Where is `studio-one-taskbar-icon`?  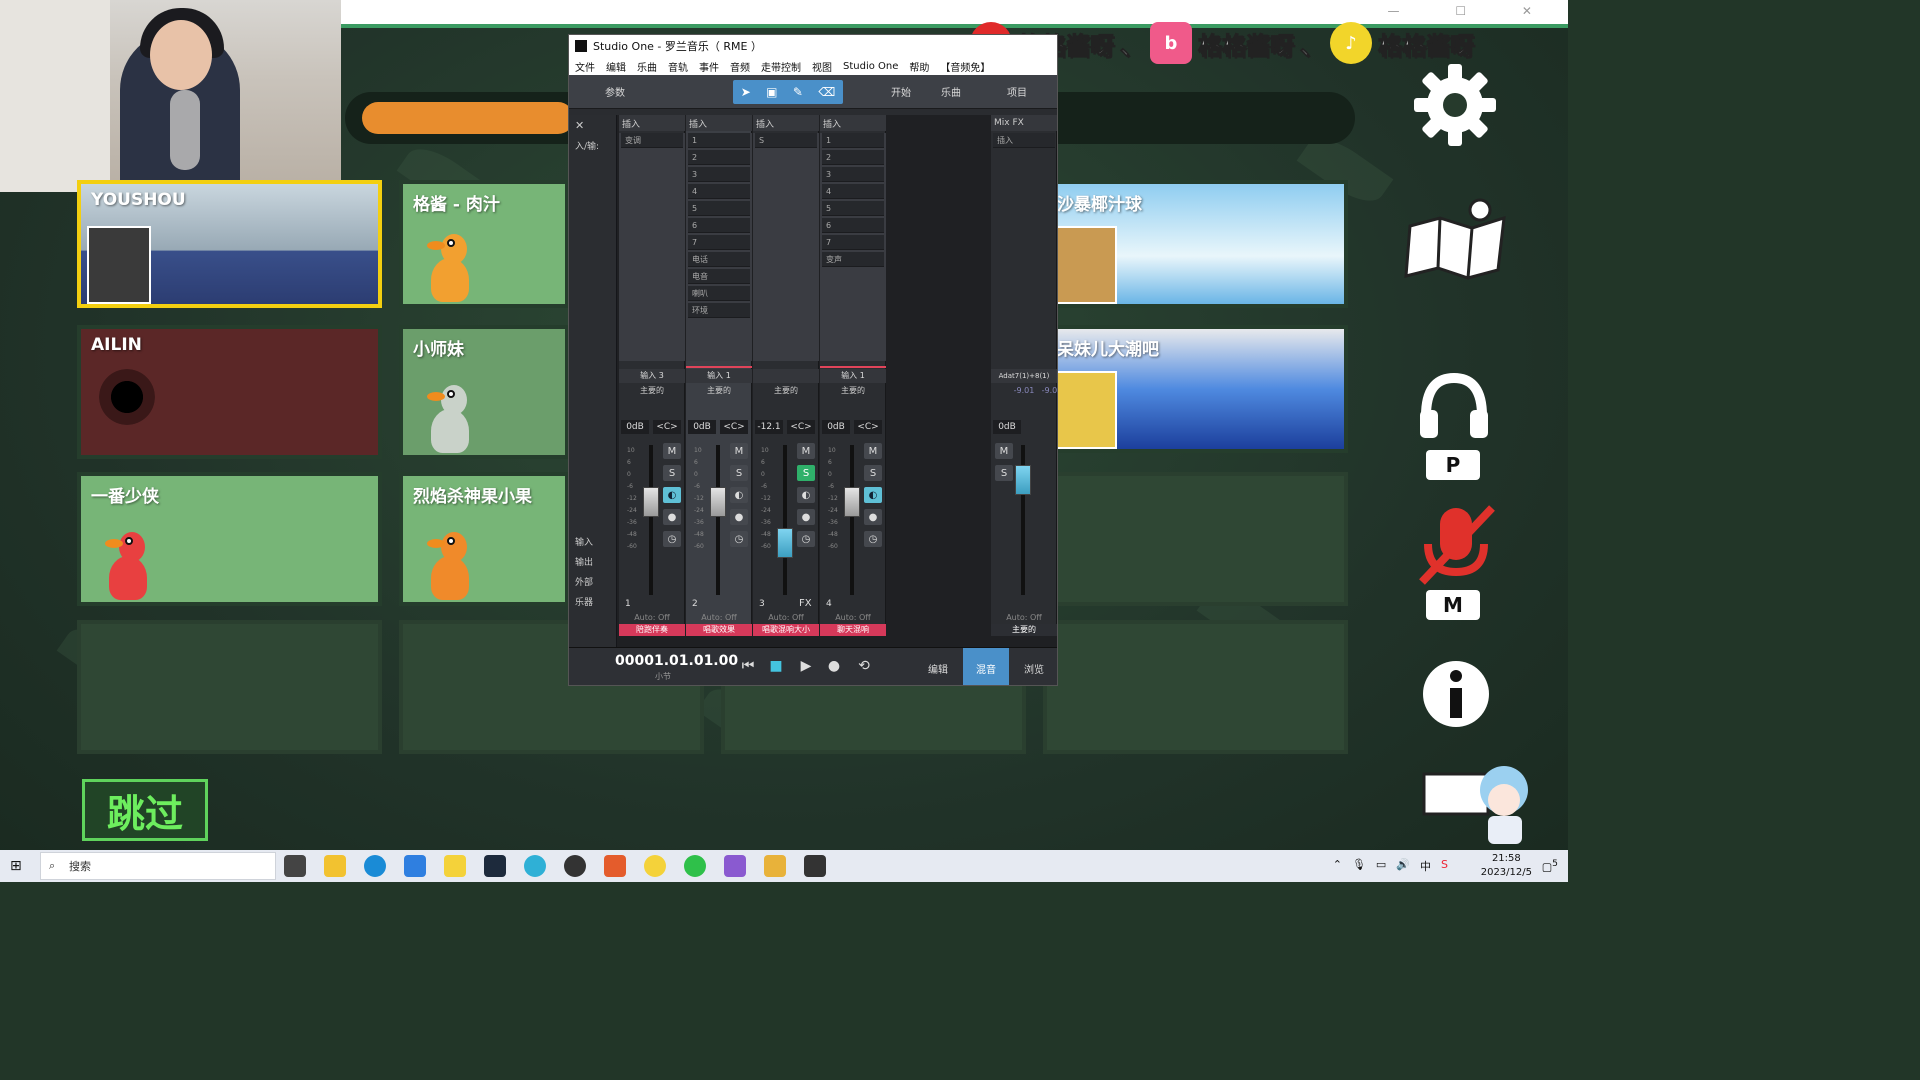
studio-one-taskbar-icon is located at coordinates (815, 866).